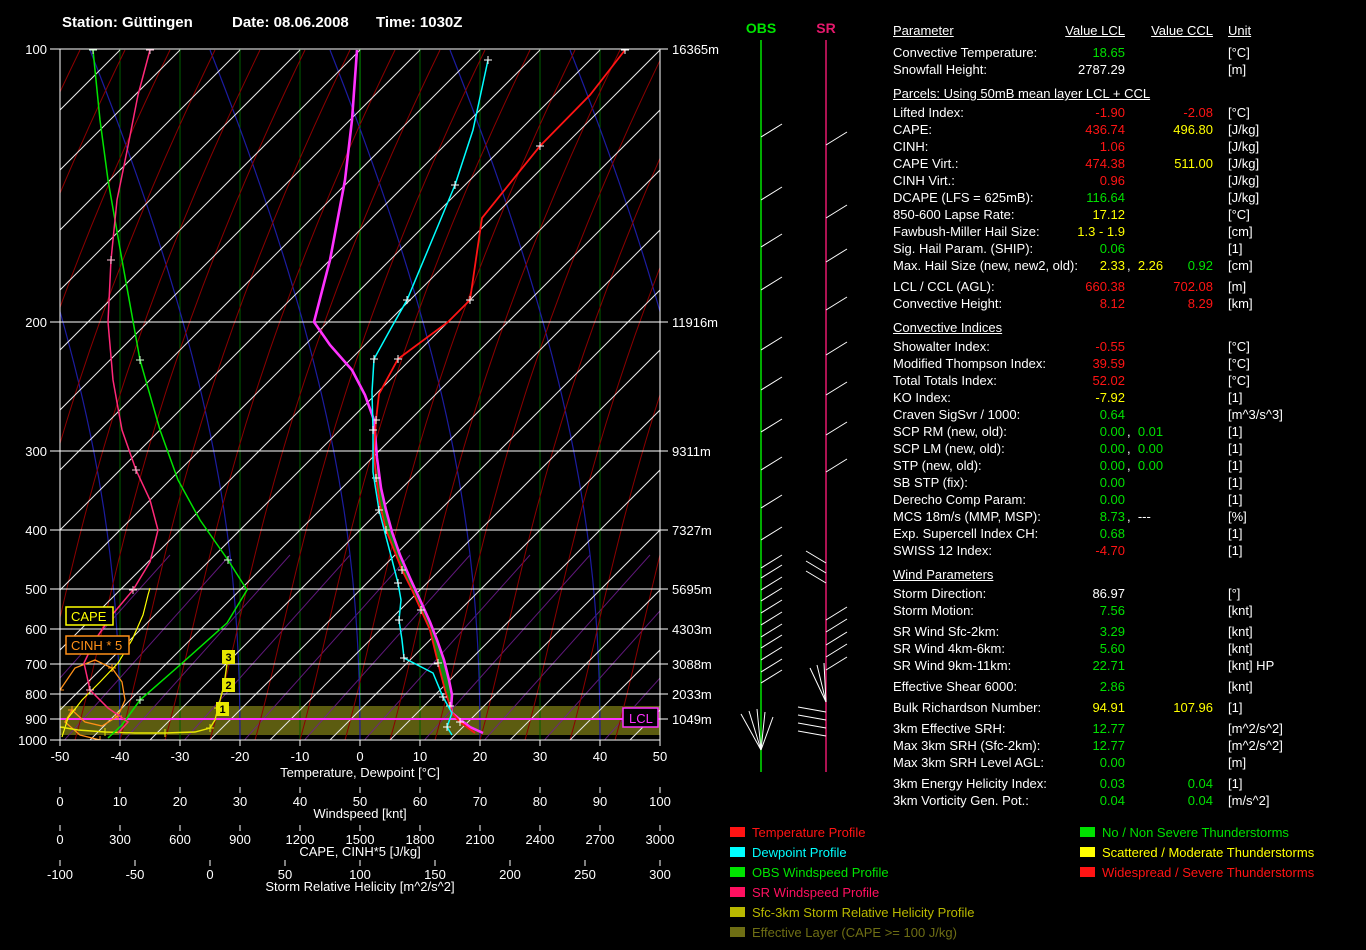 Image resolution: width=1366 pixels, height=950 pixels. What do you see at coordinates (1208, 852) in the screenshot?
I see `legend-label: Scattered / Moderate Thunderstorms` at bounding box center [1208, 852].